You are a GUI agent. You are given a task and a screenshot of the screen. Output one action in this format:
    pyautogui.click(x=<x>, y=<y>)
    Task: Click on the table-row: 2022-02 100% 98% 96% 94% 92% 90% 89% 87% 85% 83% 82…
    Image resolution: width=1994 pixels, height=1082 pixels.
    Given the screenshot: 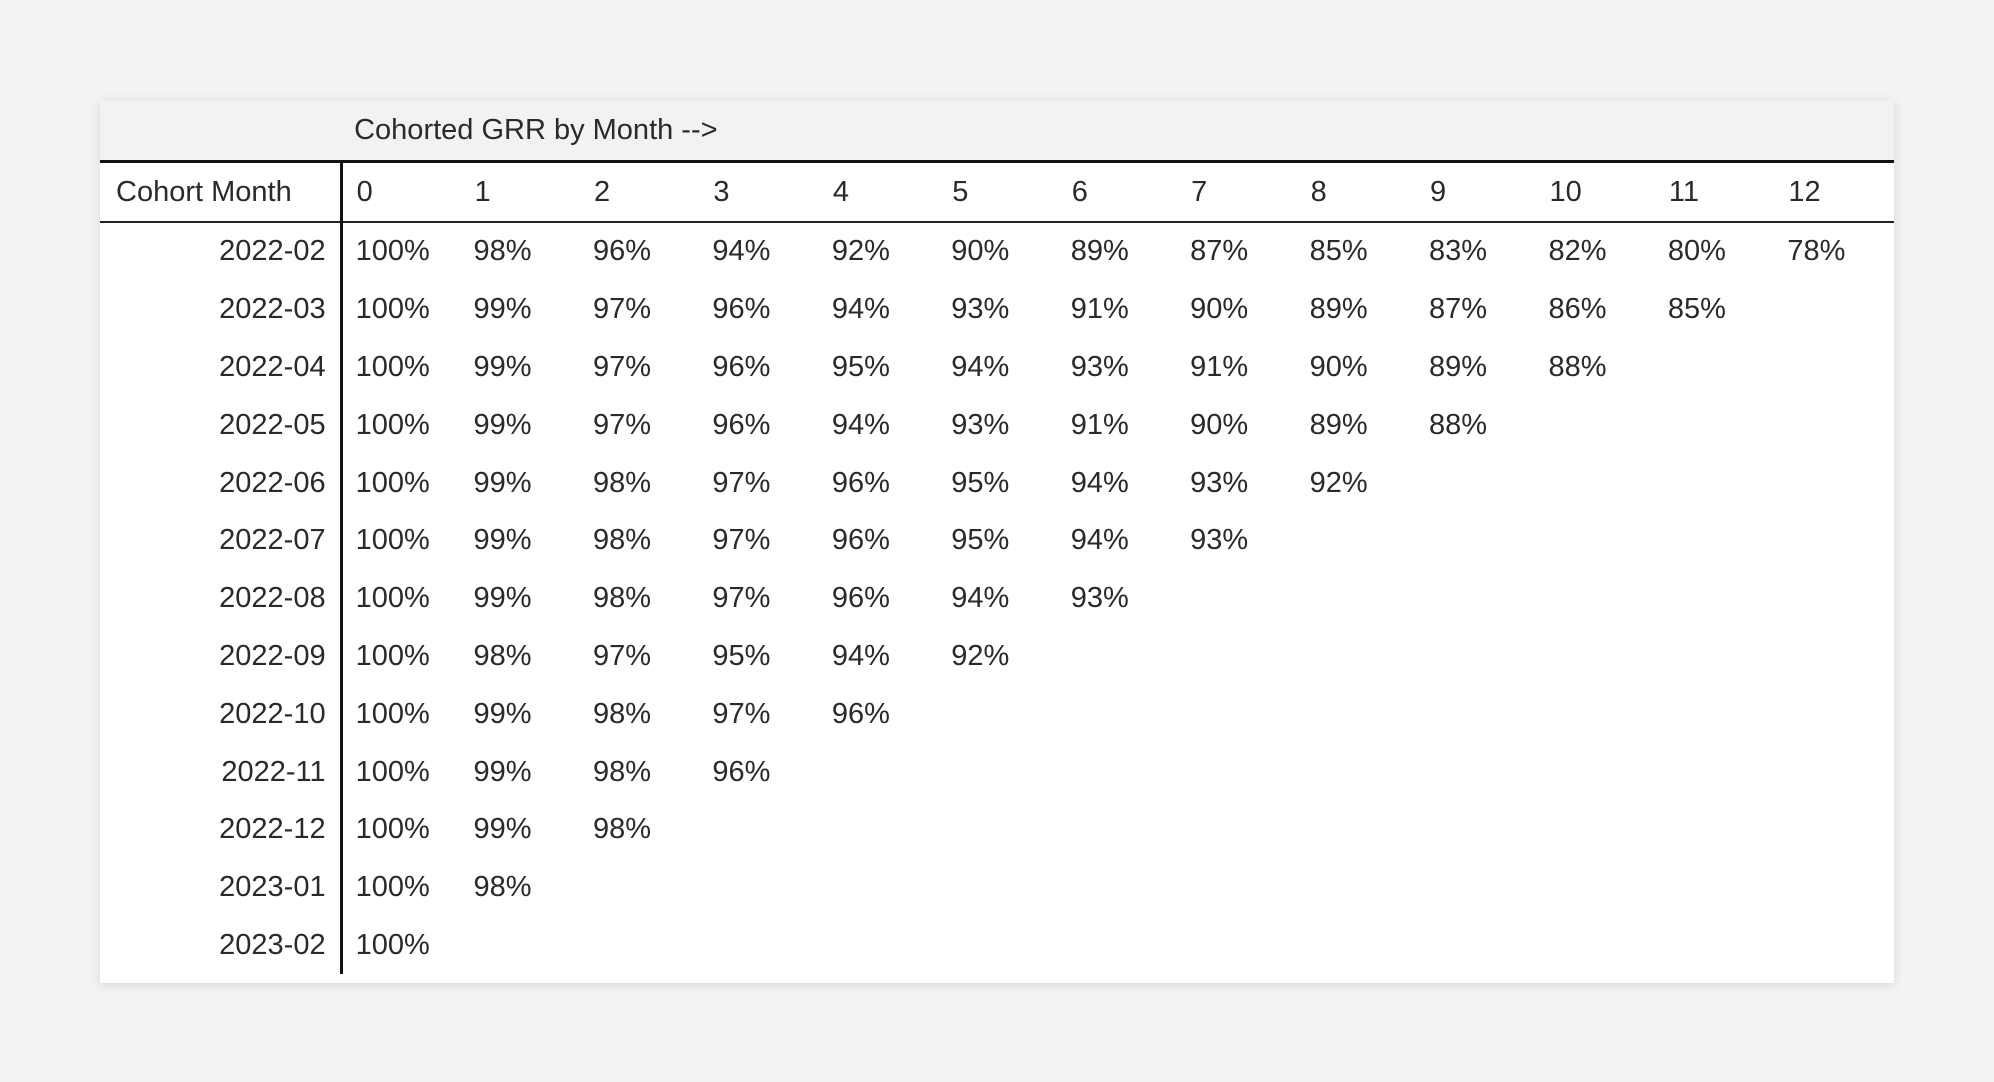 What is the action you would take?
    pyautogui.click(x=997, y=251)
    